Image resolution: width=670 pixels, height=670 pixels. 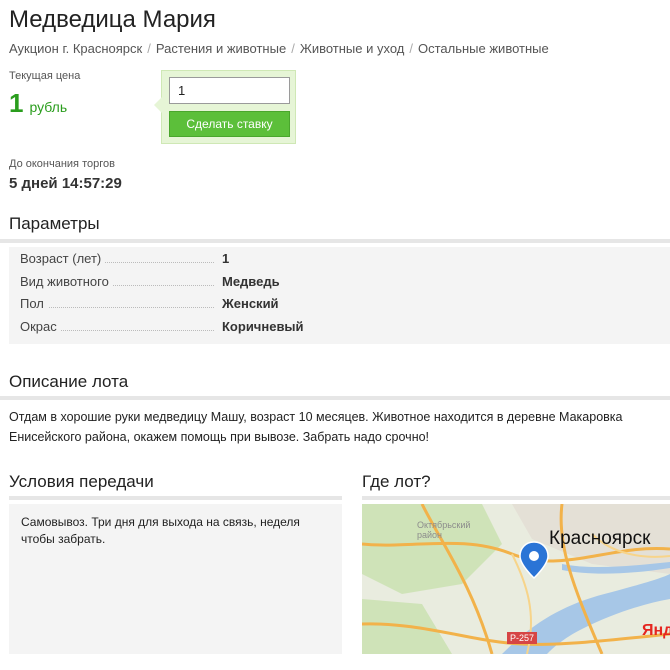 What do you see at coordinates (251, 281) in the screenshot?
I see `parameter-value: Медведь` at bounding box center [251, 281].